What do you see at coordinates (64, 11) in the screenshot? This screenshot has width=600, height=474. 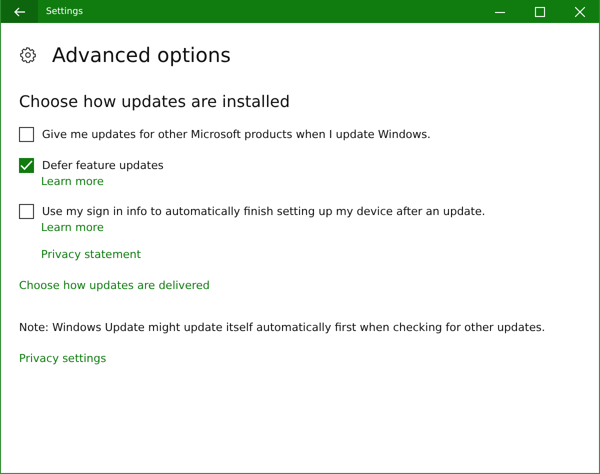 I see `window-title: Settings` at bounding box center [64, 11].